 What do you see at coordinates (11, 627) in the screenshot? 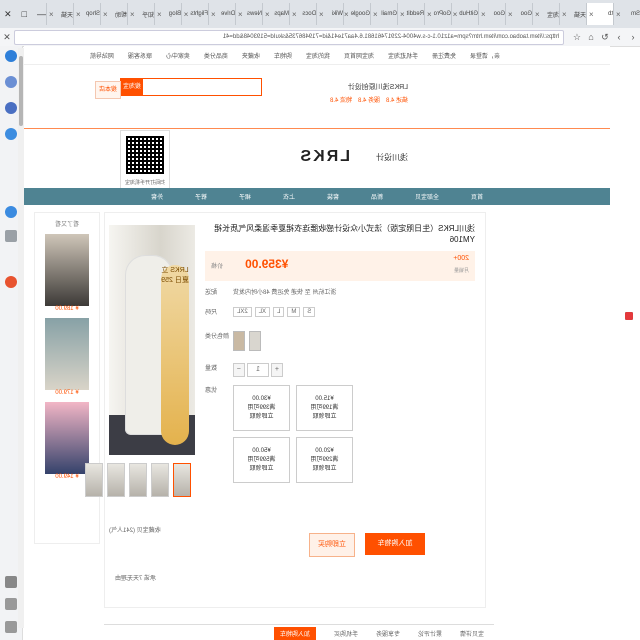
I see `settings-icon` at bounding box center [11, 627].